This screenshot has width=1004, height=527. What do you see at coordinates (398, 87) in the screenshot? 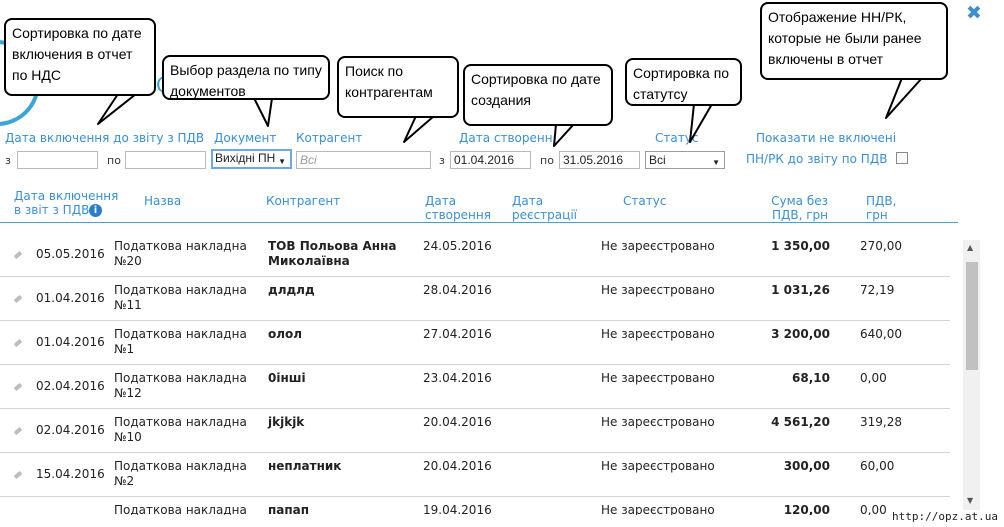
I see `callout-search-contractor: Поиск по контрагентам` at bounding box center [398, 87].